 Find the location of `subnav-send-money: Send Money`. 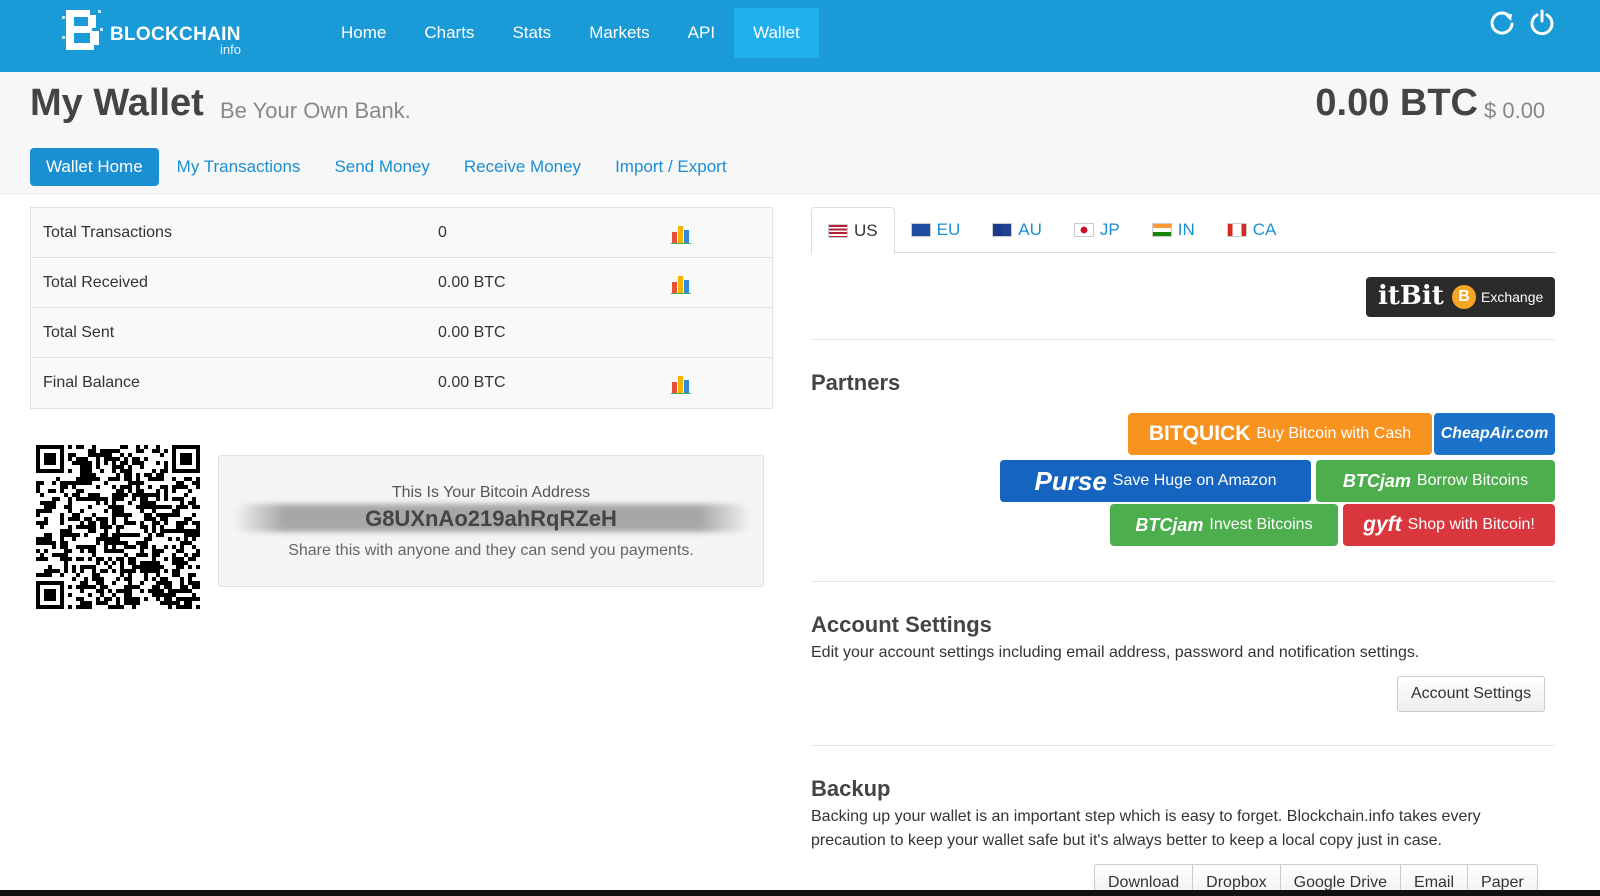

subnav-send-money: Send Money is located at coordinates (381, 167).